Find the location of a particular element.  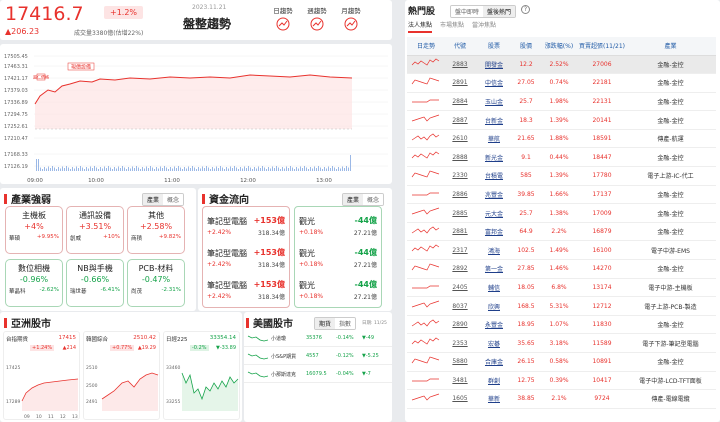

stock-name: 鴻海 is located at coordinates (494, 250).